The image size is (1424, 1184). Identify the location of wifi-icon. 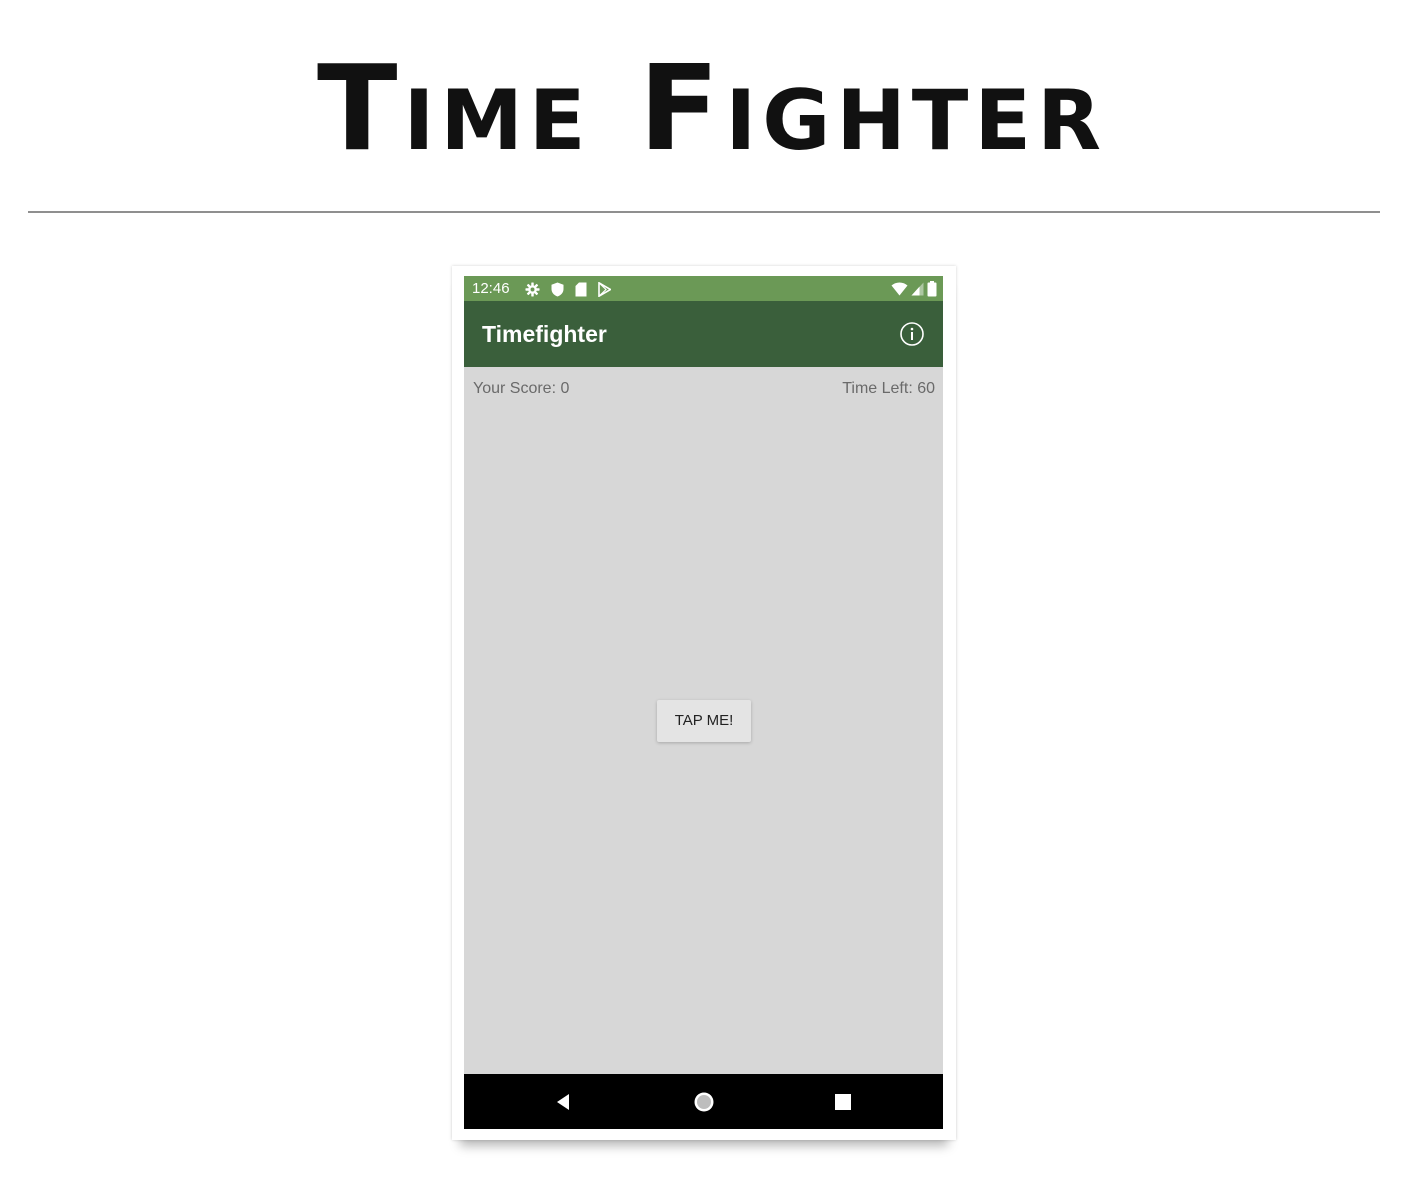
(899, 289).